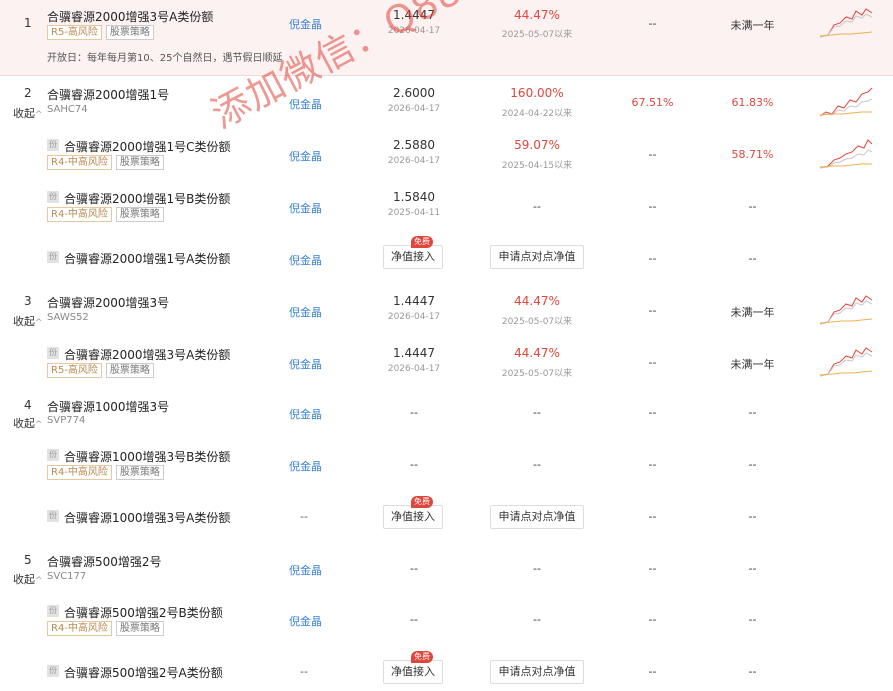  I want to click on col7-value: 未满一年, so click(752, 364).